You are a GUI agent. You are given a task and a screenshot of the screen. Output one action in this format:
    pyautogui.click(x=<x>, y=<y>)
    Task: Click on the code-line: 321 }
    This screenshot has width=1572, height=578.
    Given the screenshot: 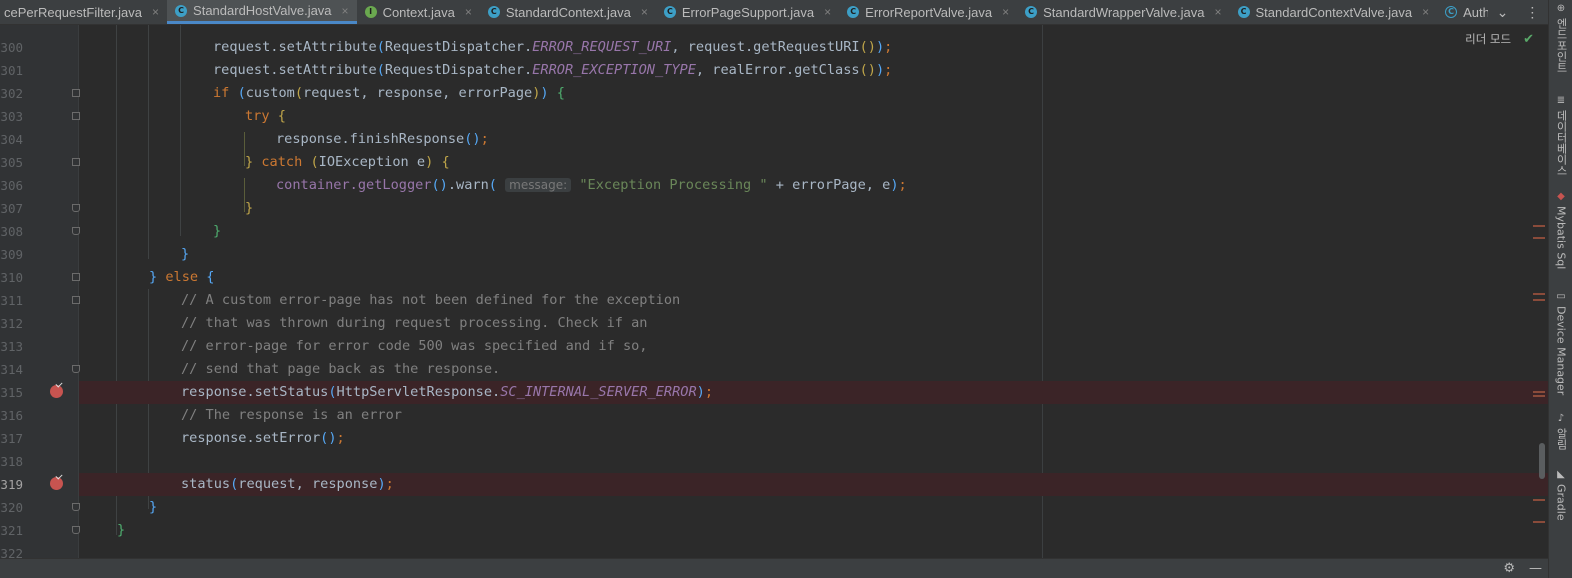 What is the action you would take?
    pyautogui.click(x=774, y=530)
    